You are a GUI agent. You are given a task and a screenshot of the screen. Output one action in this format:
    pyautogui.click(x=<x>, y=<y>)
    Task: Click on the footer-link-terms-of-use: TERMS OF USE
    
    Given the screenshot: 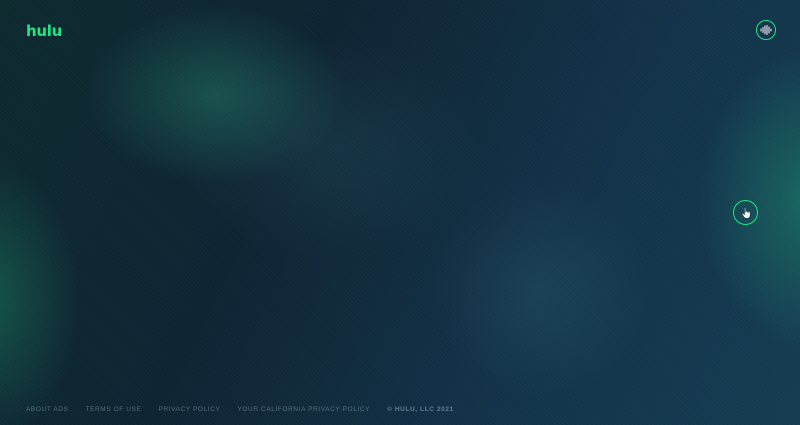 What is the action you would take?
    pyautogui.click(x=114, y=409)
    